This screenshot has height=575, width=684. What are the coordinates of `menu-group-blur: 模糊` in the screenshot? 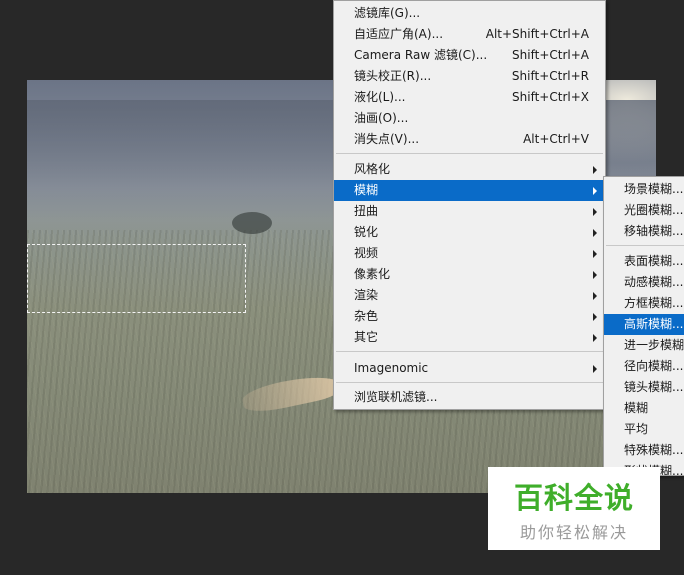 It's located at (469, 190).